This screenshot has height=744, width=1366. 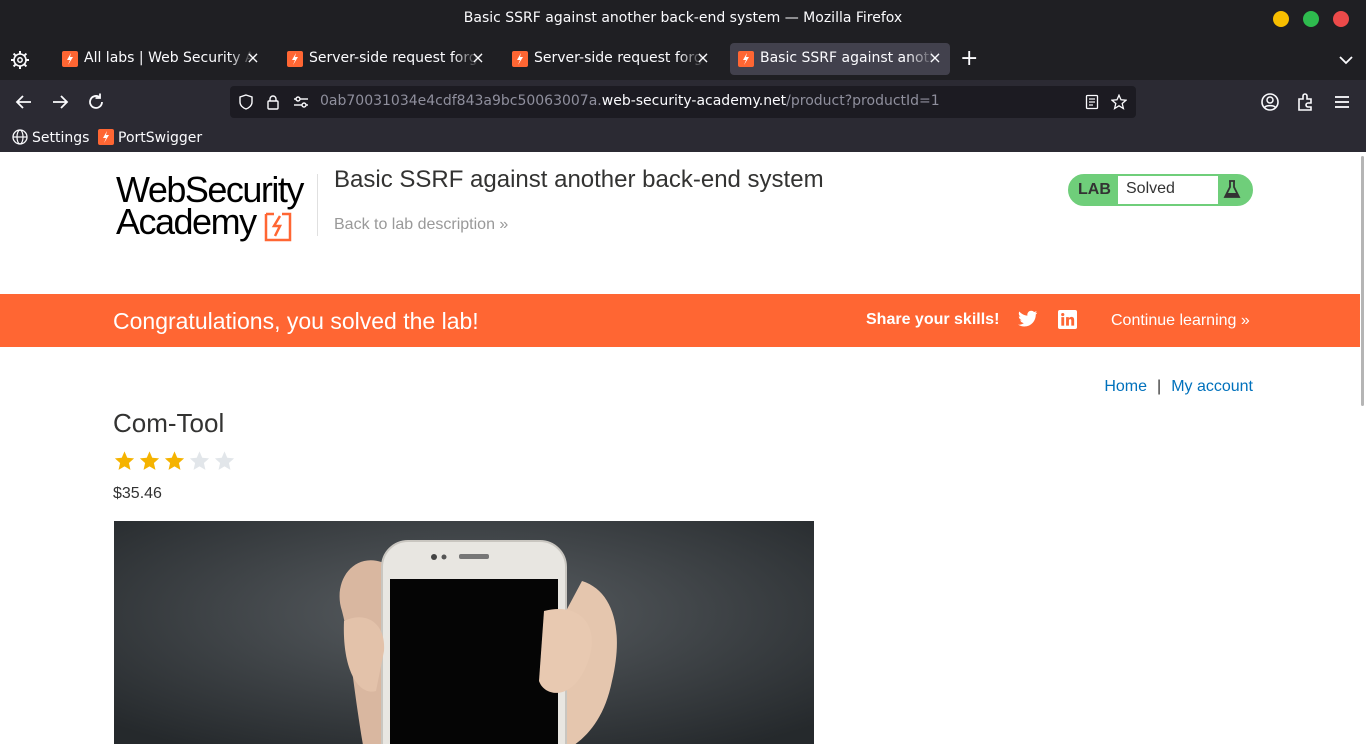 What do you see at coordinates (60, 102) in the screenshot?
I see `forward-arrow-icon` at bounding box center [60, 102].